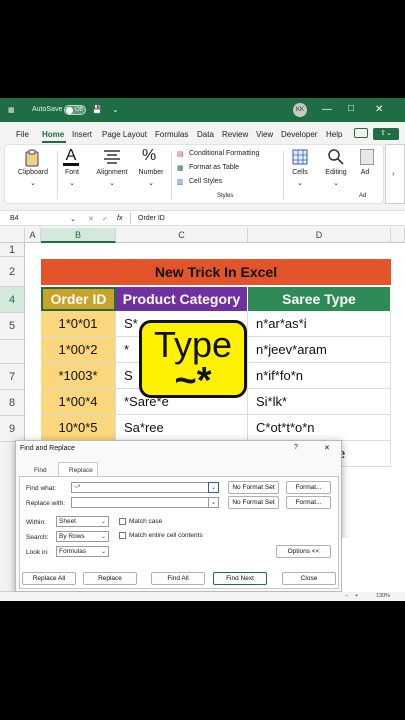  Describe the element at coordinates (91, 219) in the screenshot. I see `cancel-icon: ✕` at that location.